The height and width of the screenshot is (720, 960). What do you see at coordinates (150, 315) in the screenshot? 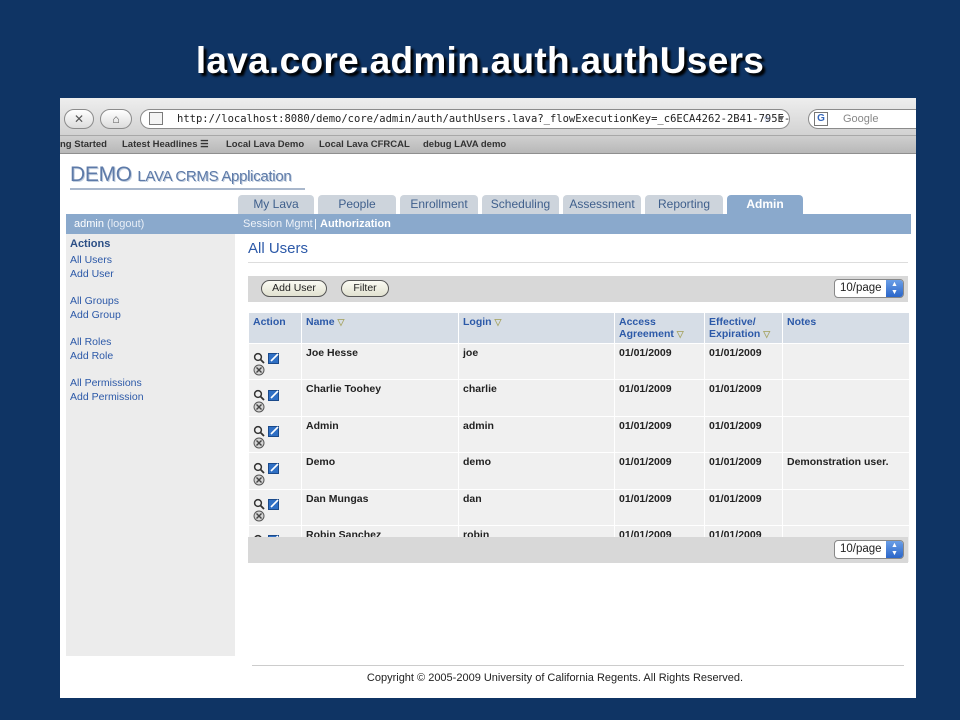
I see `sidebar-link-add-group: Add Group` at bounding box center [150, 315].